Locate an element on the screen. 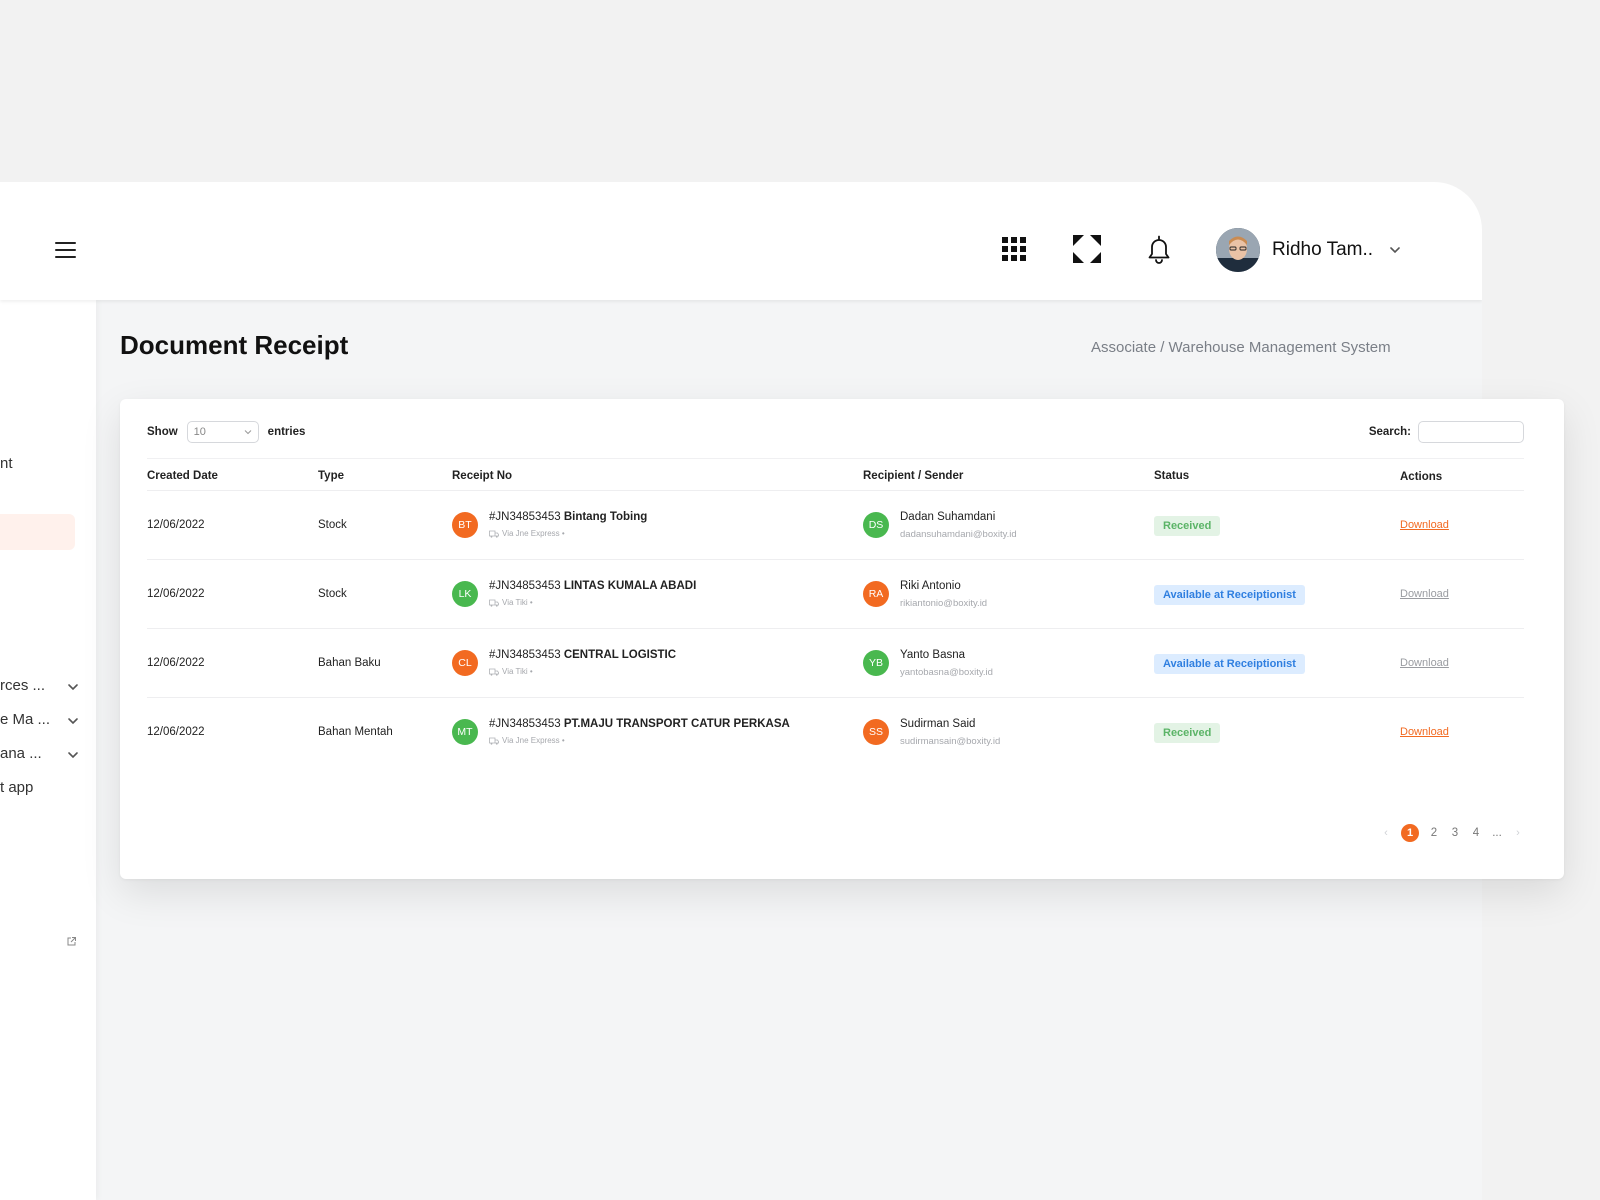 The height and width of the screenshot is (1200, 1600). receipt-company: Bintang Tobing is located at coordinates (605, 517).